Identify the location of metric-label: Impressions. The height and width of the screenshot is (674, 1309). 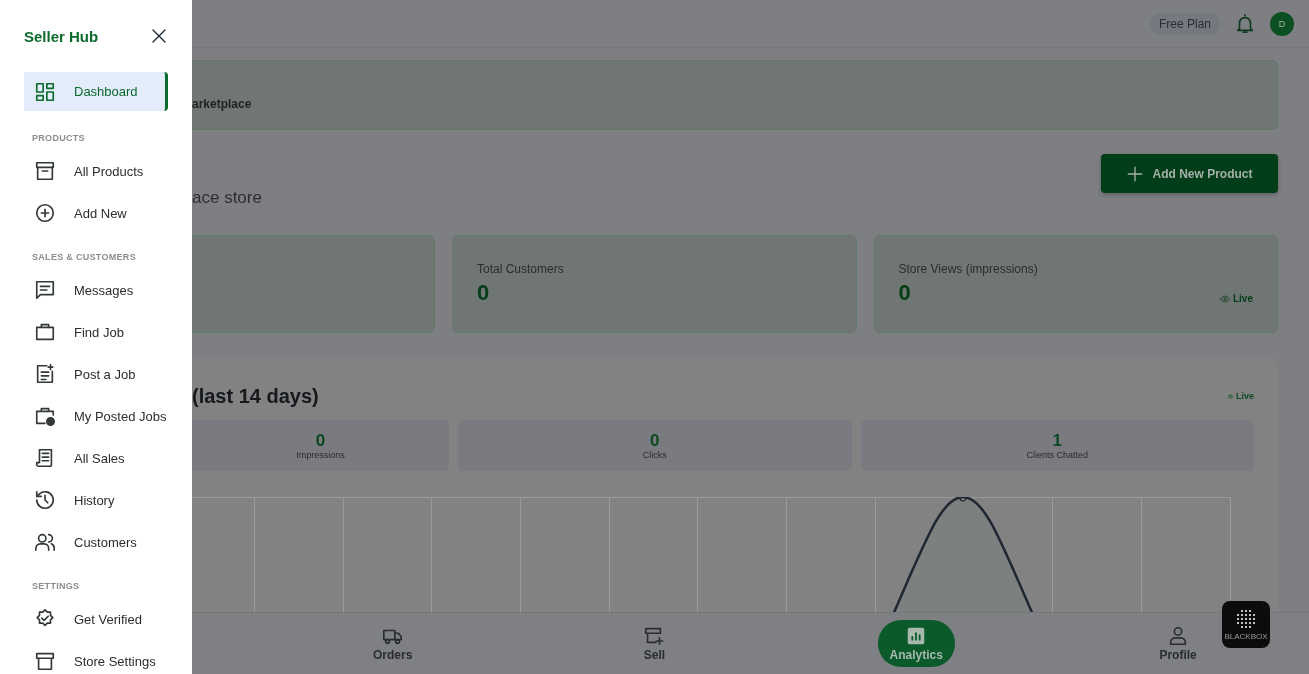
(320, 455).